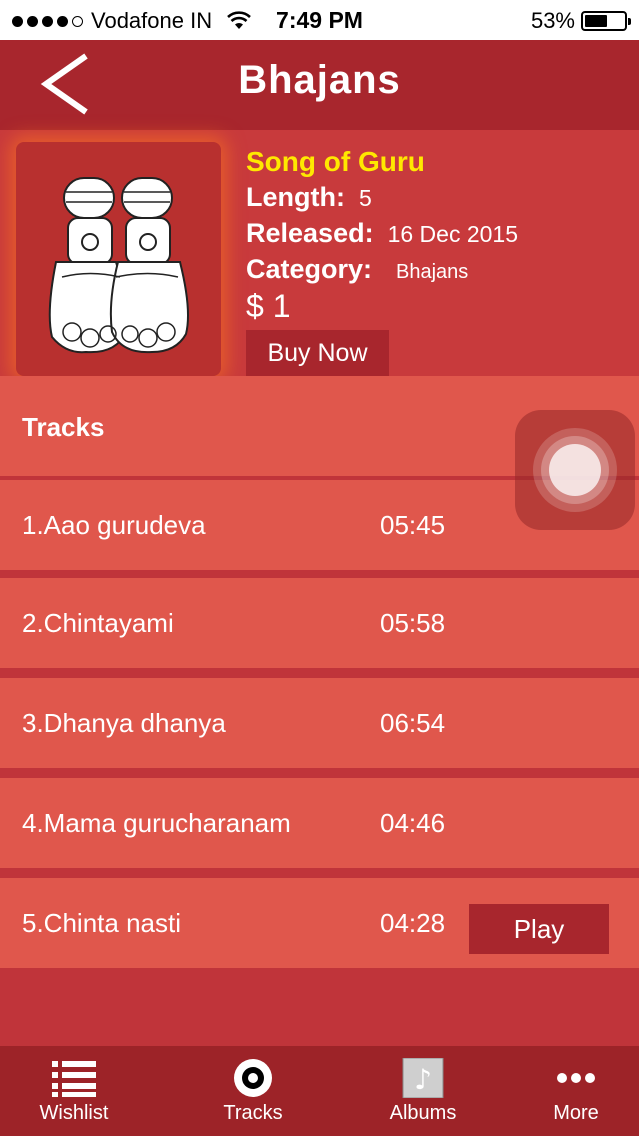 The width and height of the screenshot is (639, 1136). I want to click on category-value: Bhajans, so click(432, 272).